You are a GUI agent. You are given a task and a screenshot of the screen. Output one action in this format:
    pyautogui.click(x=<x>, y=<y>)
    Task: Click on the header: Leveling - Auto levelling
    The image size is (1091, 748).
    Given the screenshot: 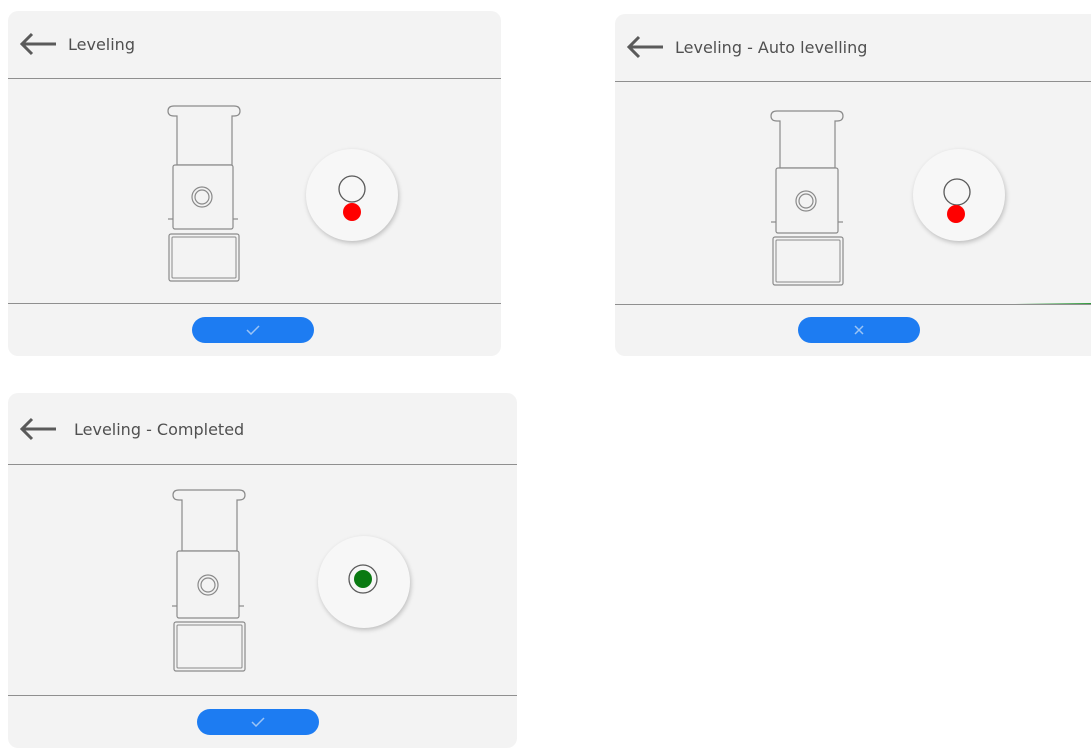 What is the action you would take?
    pyautogui.click(x=853, y=48)
    